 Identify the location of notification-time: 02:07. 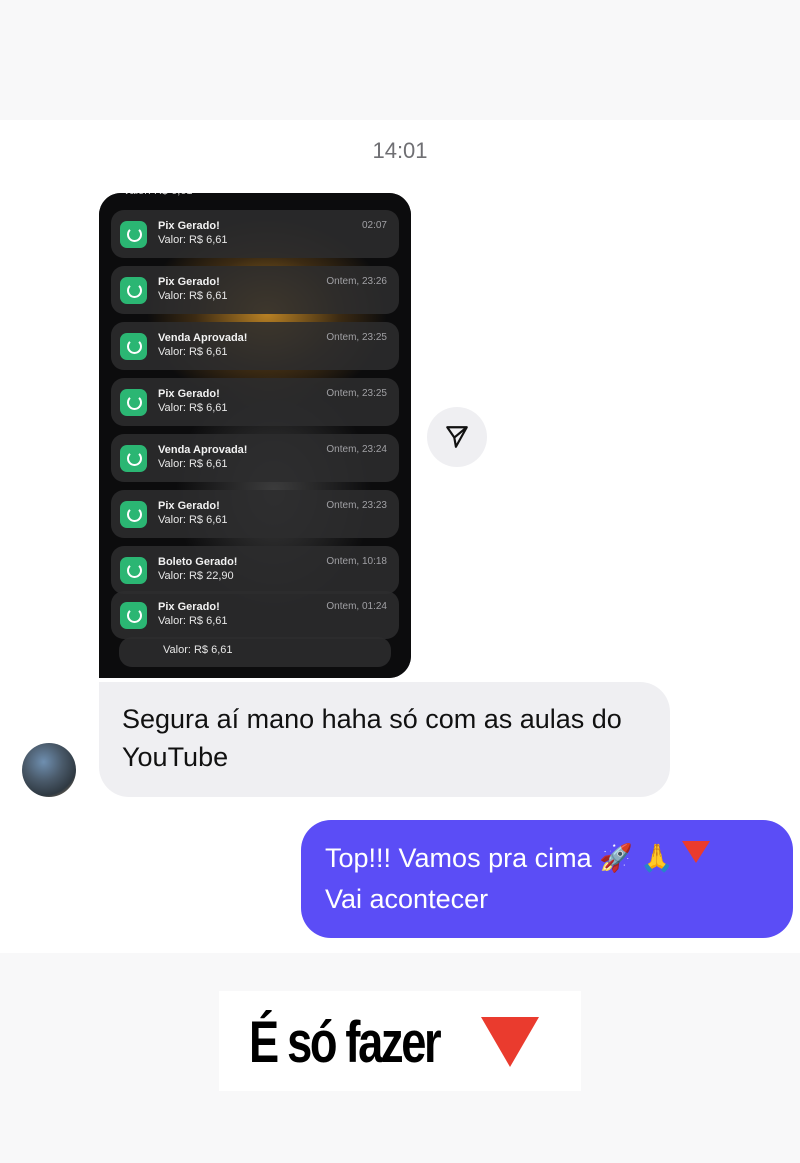
(374, 225).